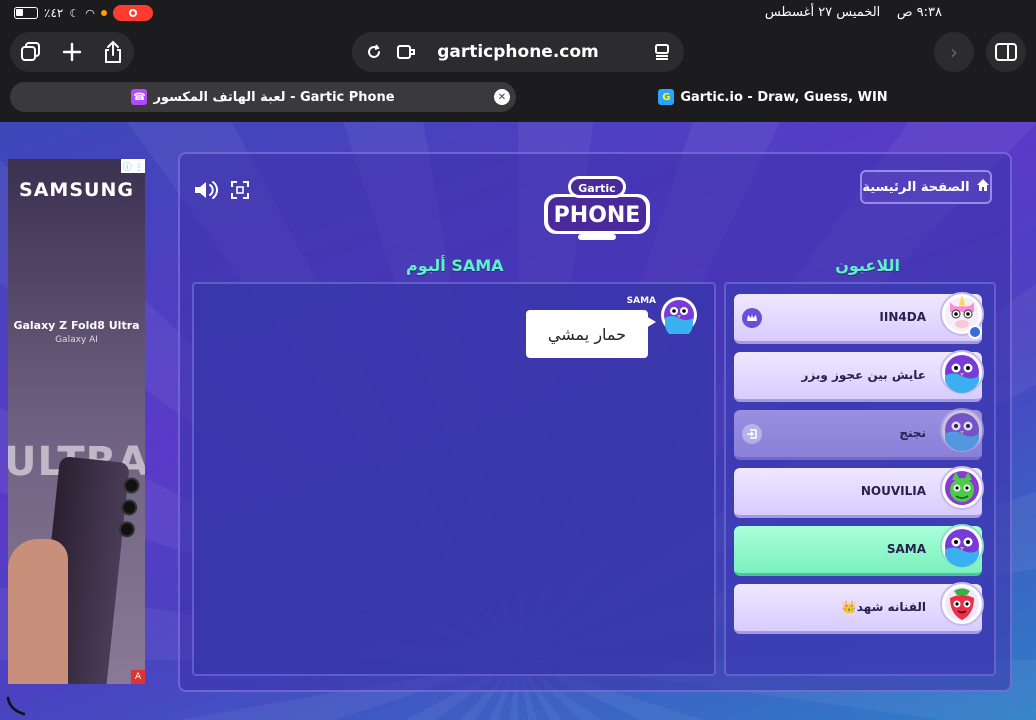 The image size is (1036, 720). I want to click on tab-title: Gartic.io - Draw, Guess, WIN, so click(784, 97).